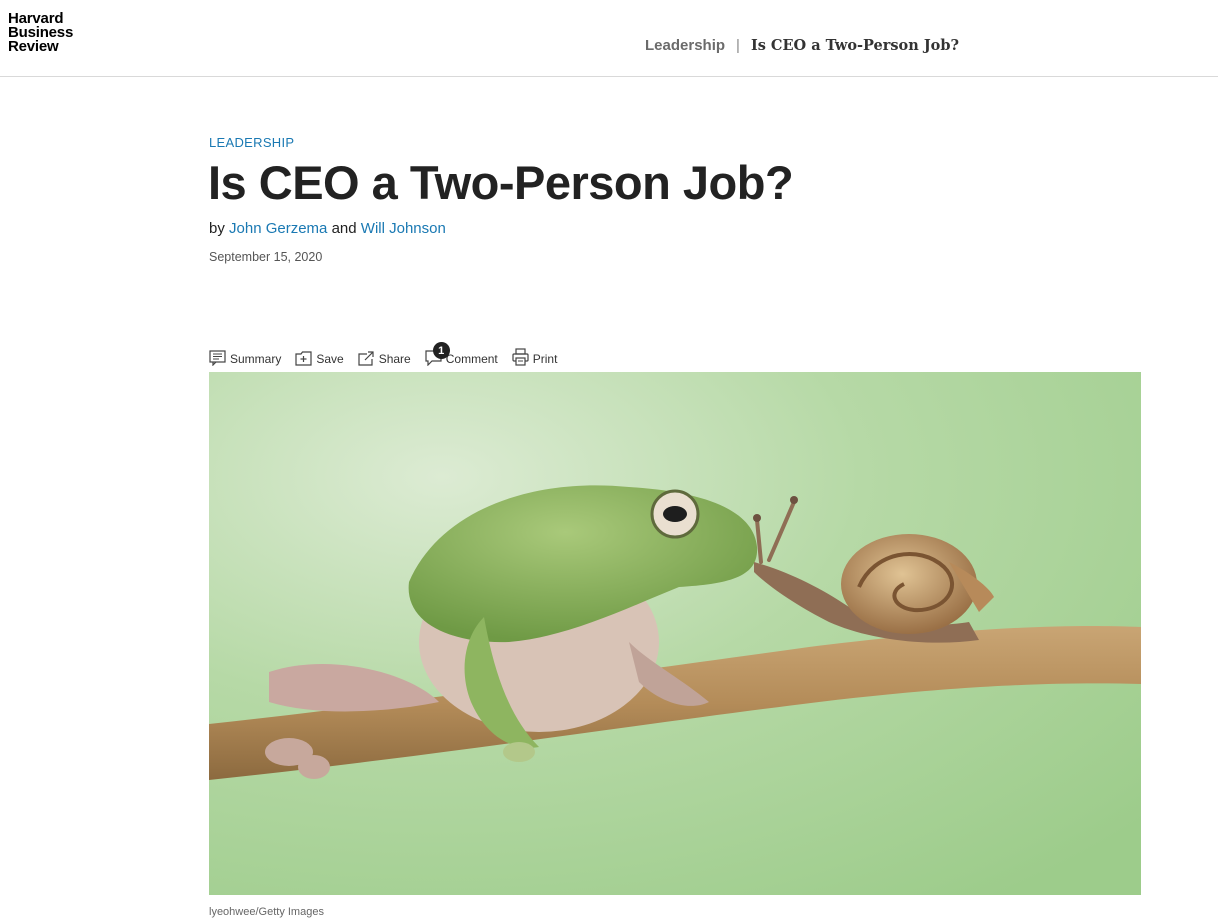 The image size is (1218, 918). I want to click on save-button: Save, so click(319, 358).